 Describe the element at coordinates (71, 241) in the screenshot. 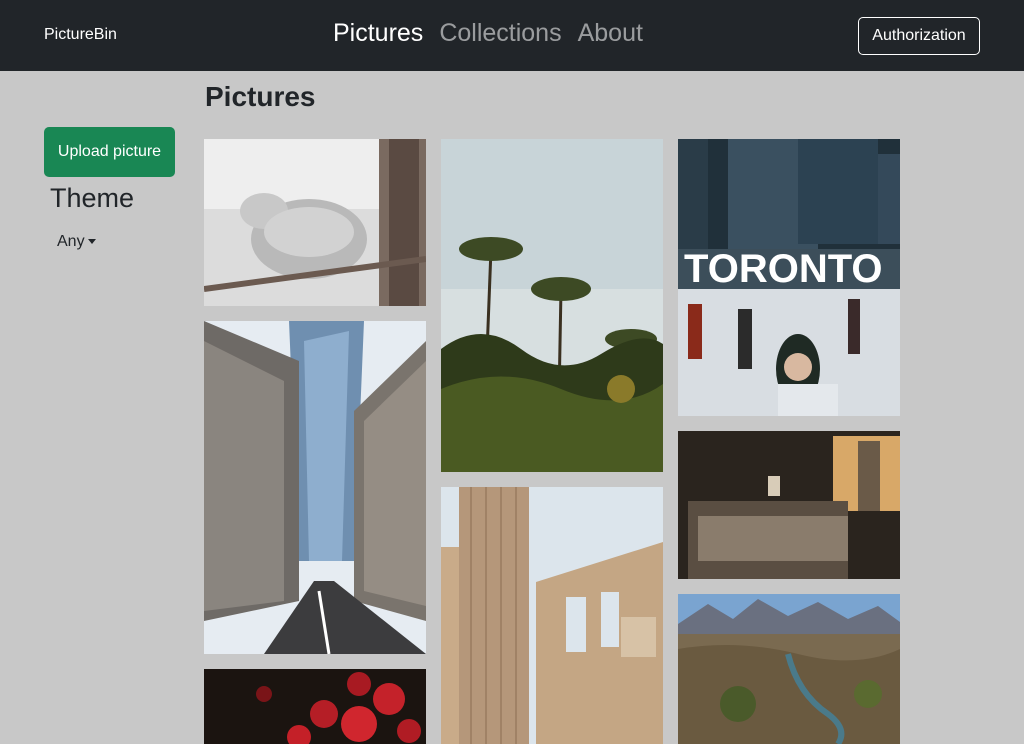

I see `theme-dropdown-value: Any` at that location.